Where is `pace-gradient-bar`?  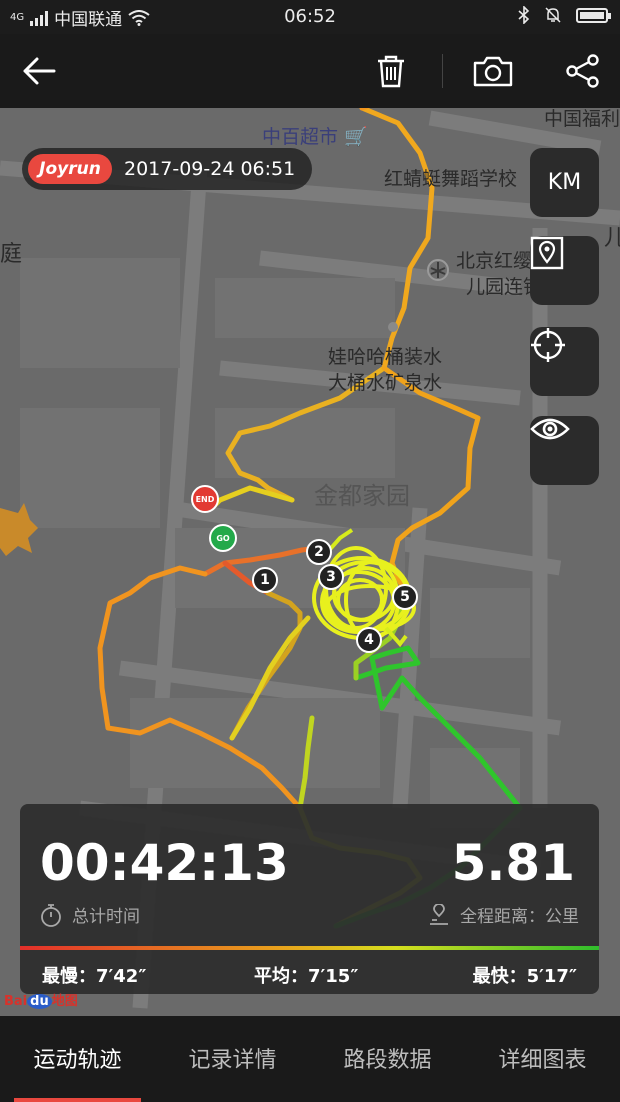
pace-gradient-bar is located at coordinates (309, 948).